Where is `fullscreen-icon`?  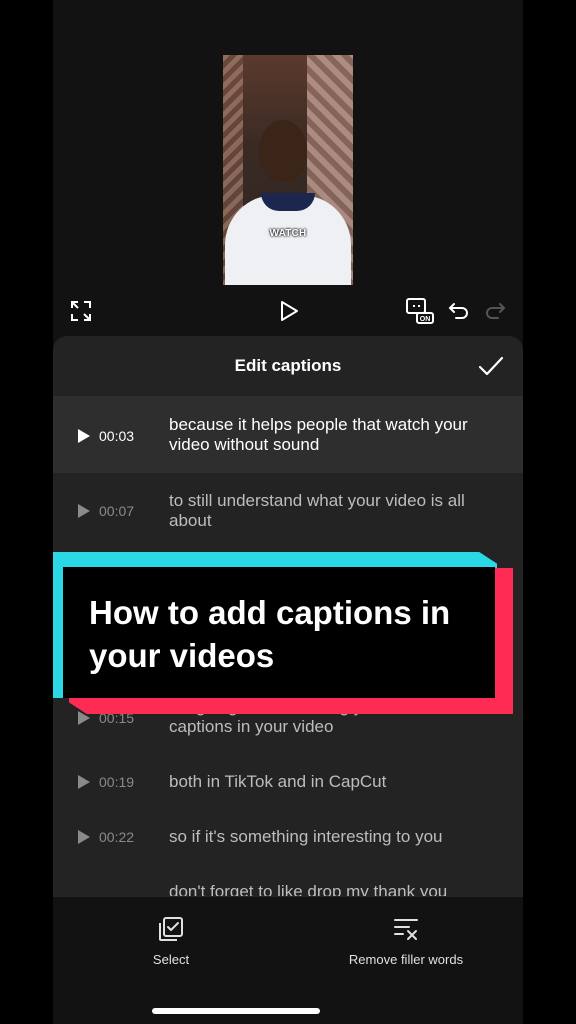
fullscreen-icon is located at coordinates (81, 311).